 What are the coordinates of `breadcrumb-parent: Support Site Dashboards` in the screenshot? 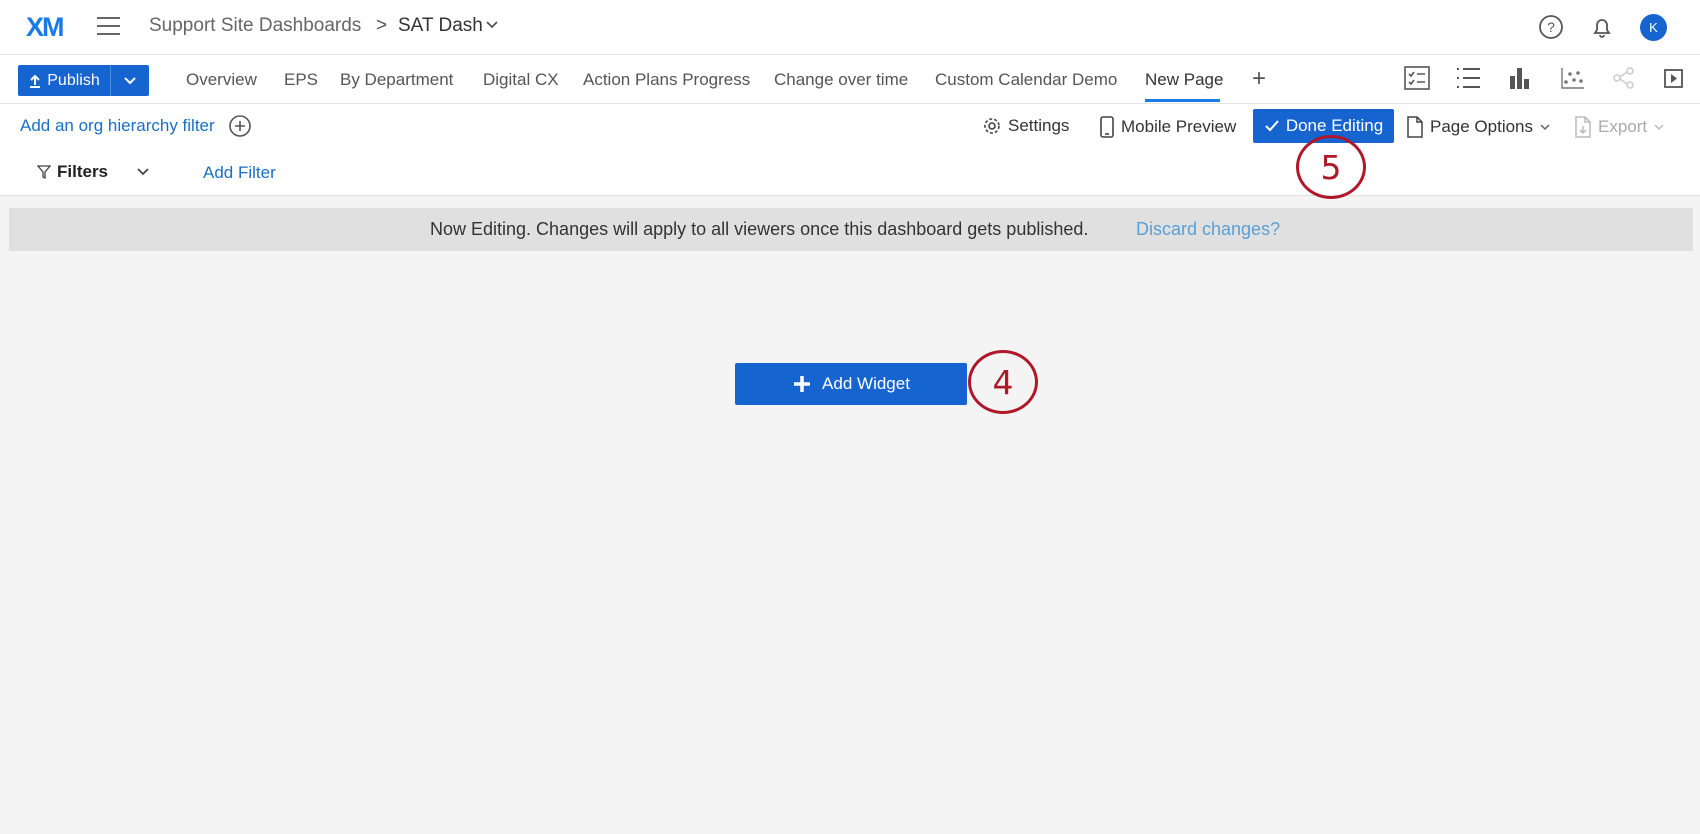 It's located at (255, 26).